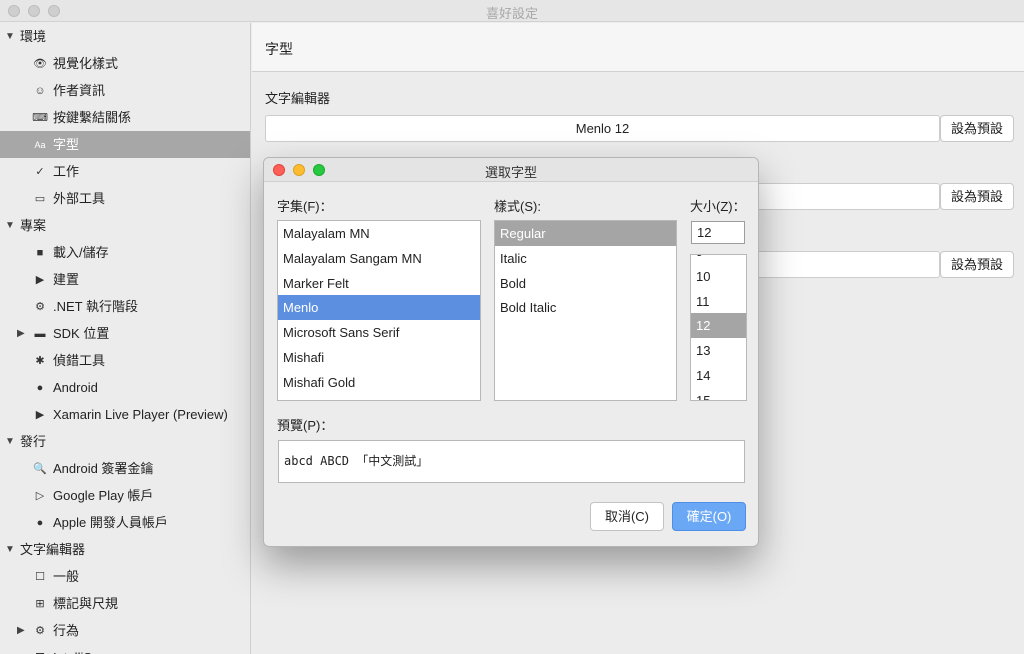 The width and height of the screenshot is (1024, 654). Describe the element at coordinates (40, 360) in the screenshot. I see `sidebar-item-icon: ✱` at that location.